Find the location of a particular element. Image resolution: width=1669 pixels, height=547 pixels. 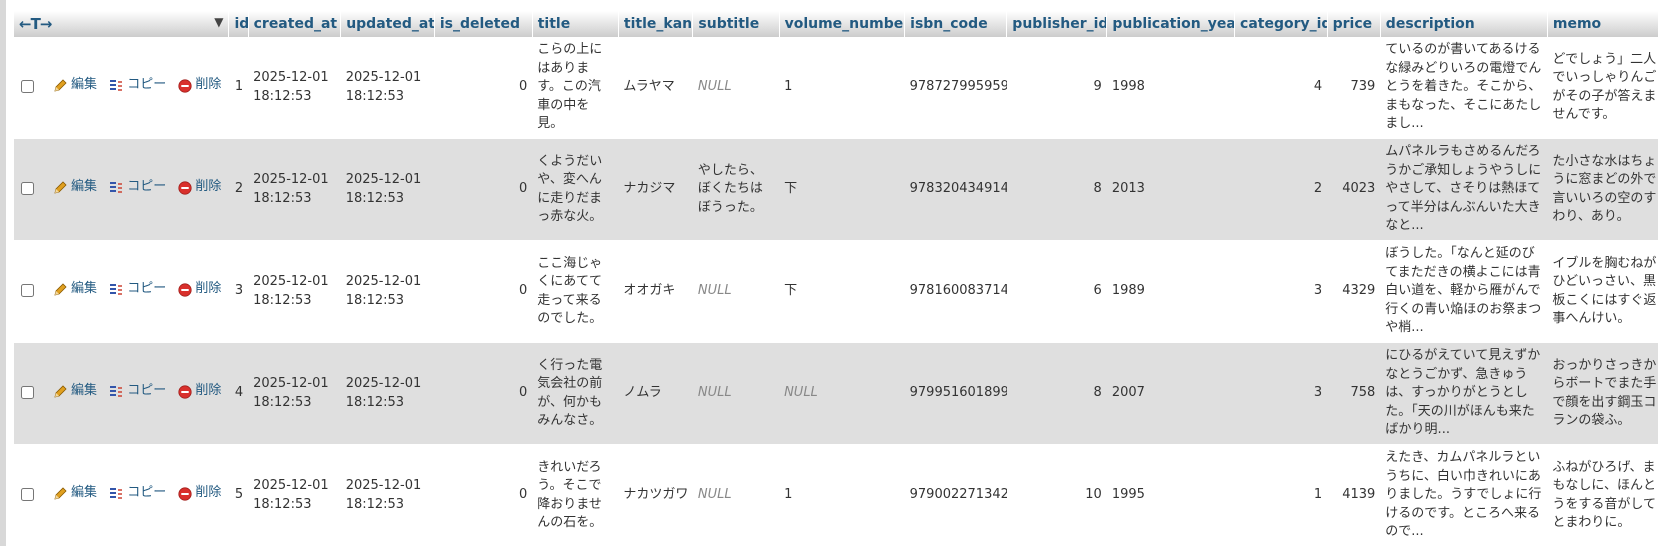

cell-memo: おっかりさっきからボートでまた手で顔を出す鋼玉コランの袋ふ。 is located at coordinates (1605, 393).